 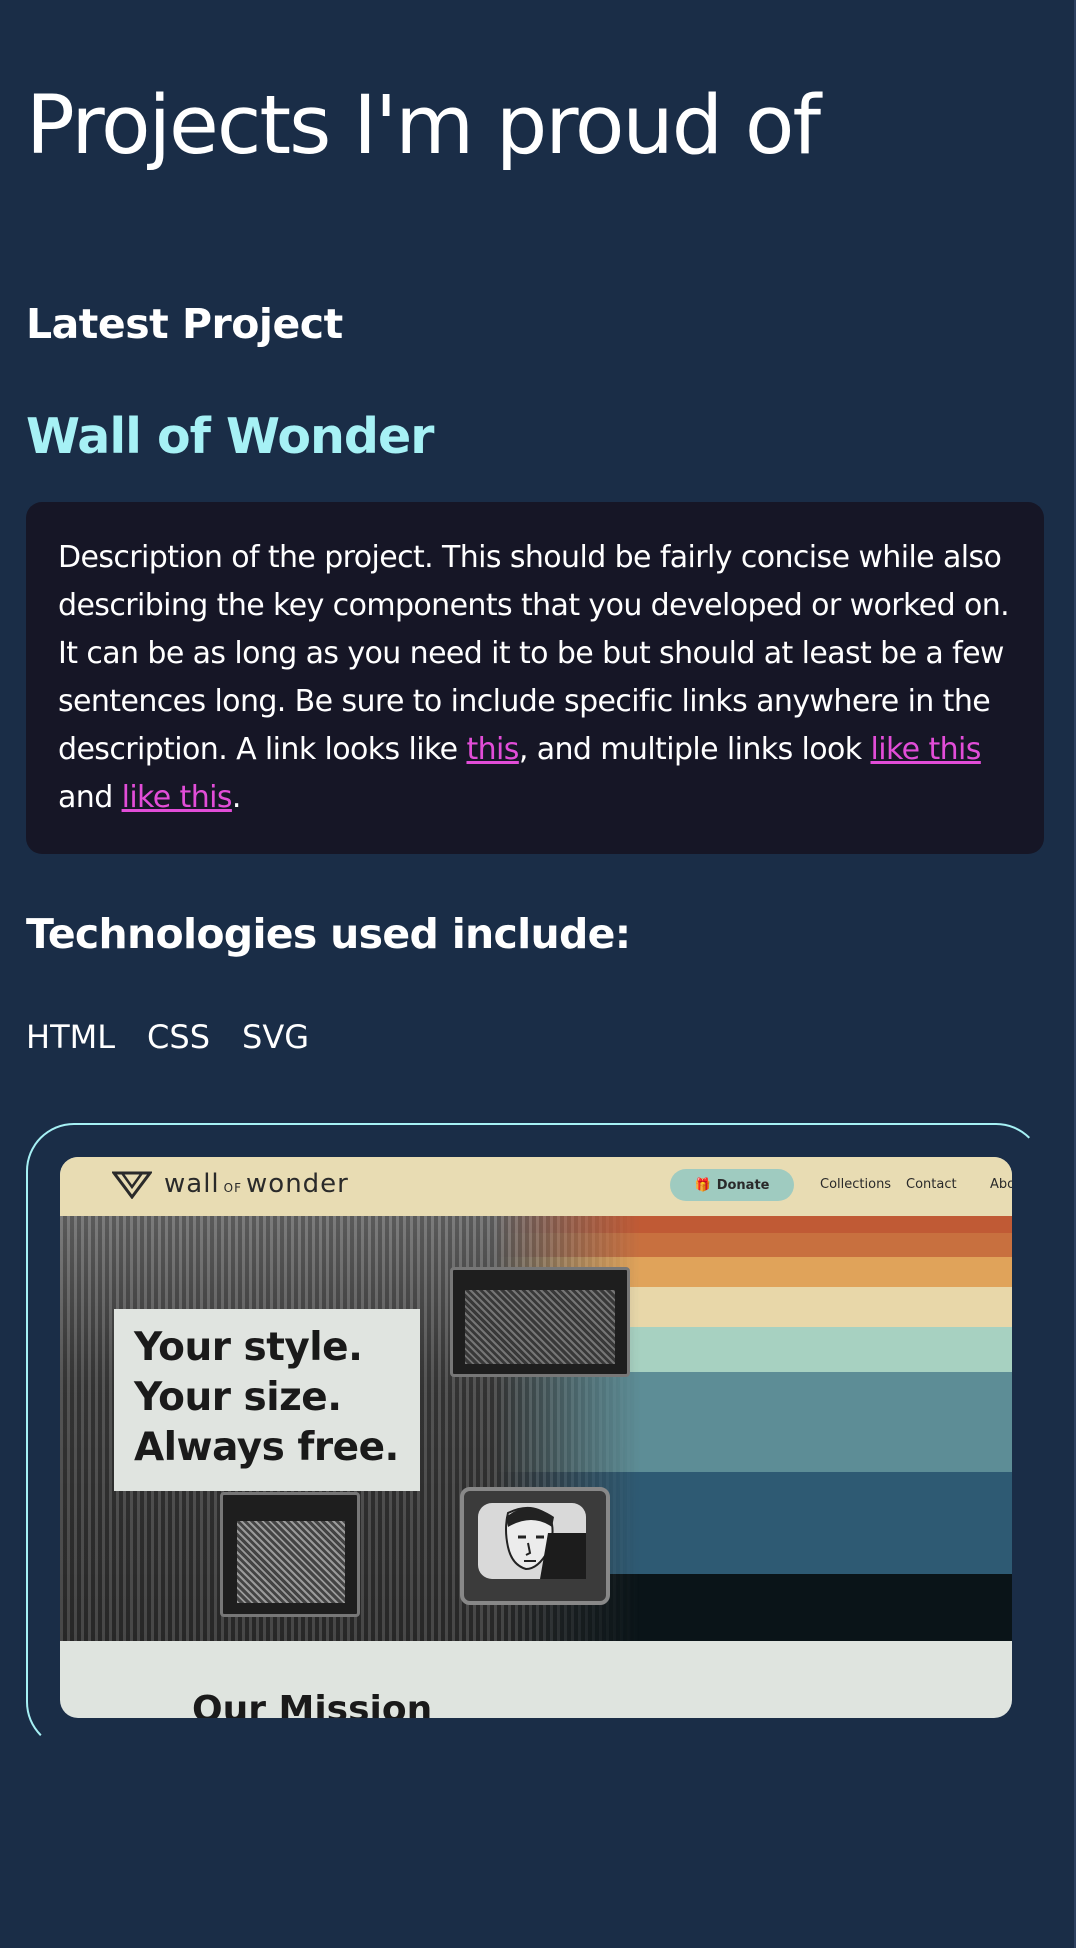 What do you see at coordinates (230, 436) in the screenshot?
I see `project-title: Wall of Wonder` at bounding box center [230, 436].